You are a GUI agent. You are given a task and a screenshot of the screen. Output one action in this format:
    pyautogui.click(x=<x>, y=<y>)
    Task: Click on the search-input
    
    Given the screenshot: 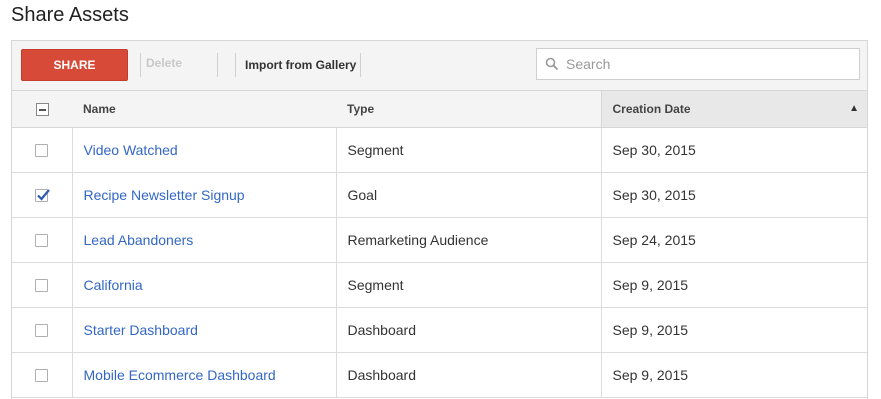 What is the action you would take?
    pyautogui.click(x=706, y=64)
    